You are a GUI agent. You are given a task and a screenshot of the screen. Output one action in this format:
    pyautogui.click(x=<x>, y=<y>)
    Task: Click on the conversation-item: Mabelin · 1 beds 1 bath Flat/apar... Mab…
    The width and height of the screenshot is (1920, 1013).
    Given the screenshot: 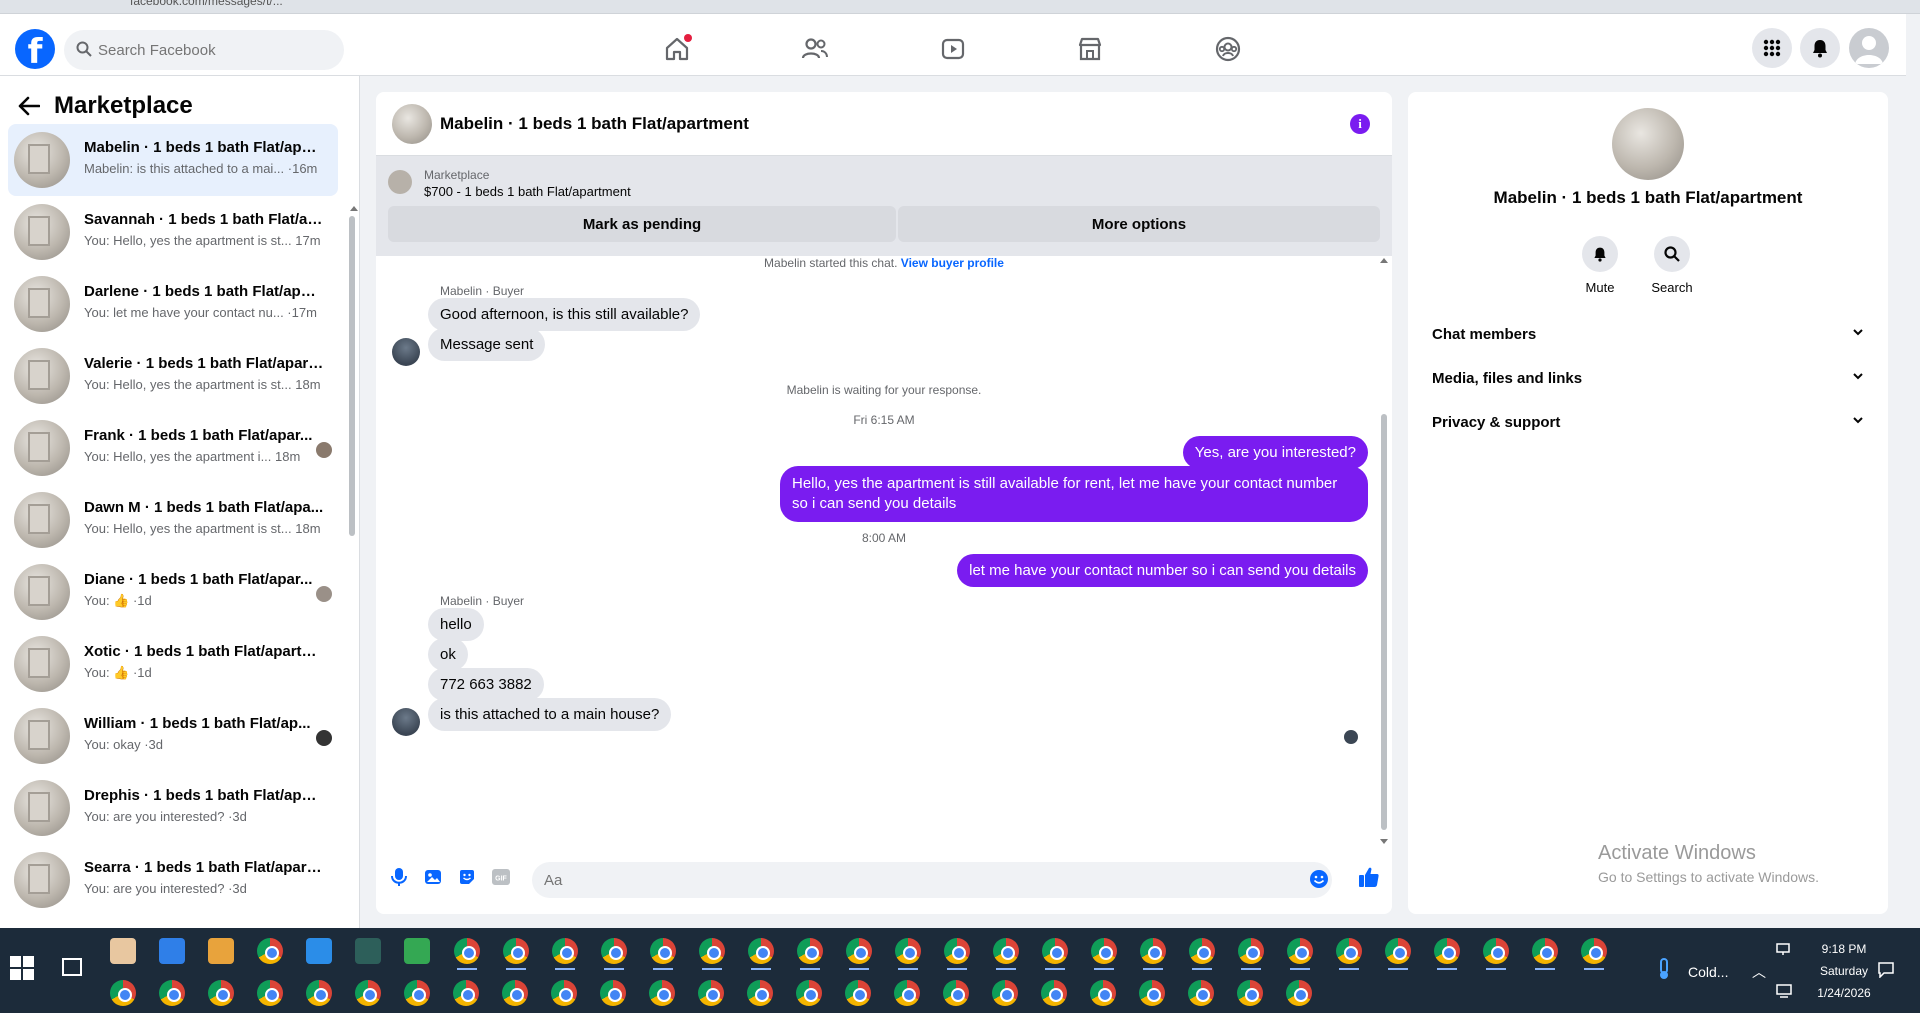 What is the action you would take?
    pyautogui.click(x=173, y=160)
    